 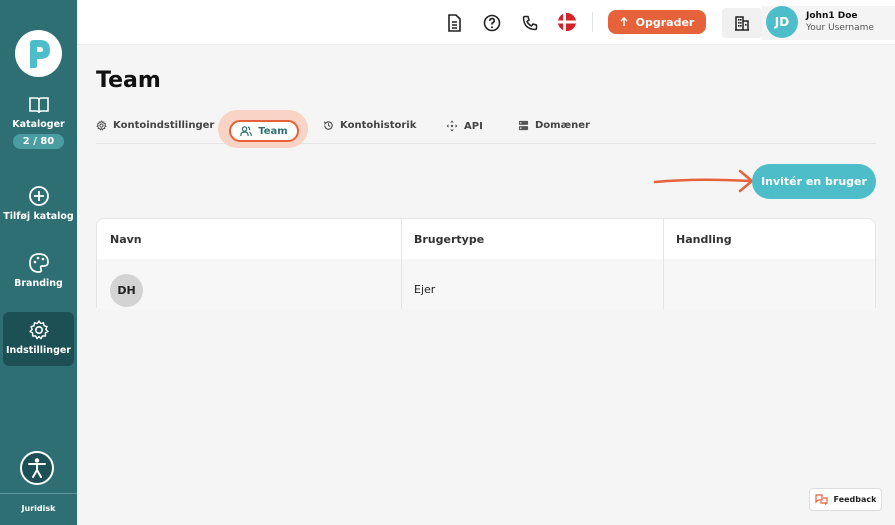 I want to click on sidebar-item-label: Tilføj katalog, so click(x=38, y=216).